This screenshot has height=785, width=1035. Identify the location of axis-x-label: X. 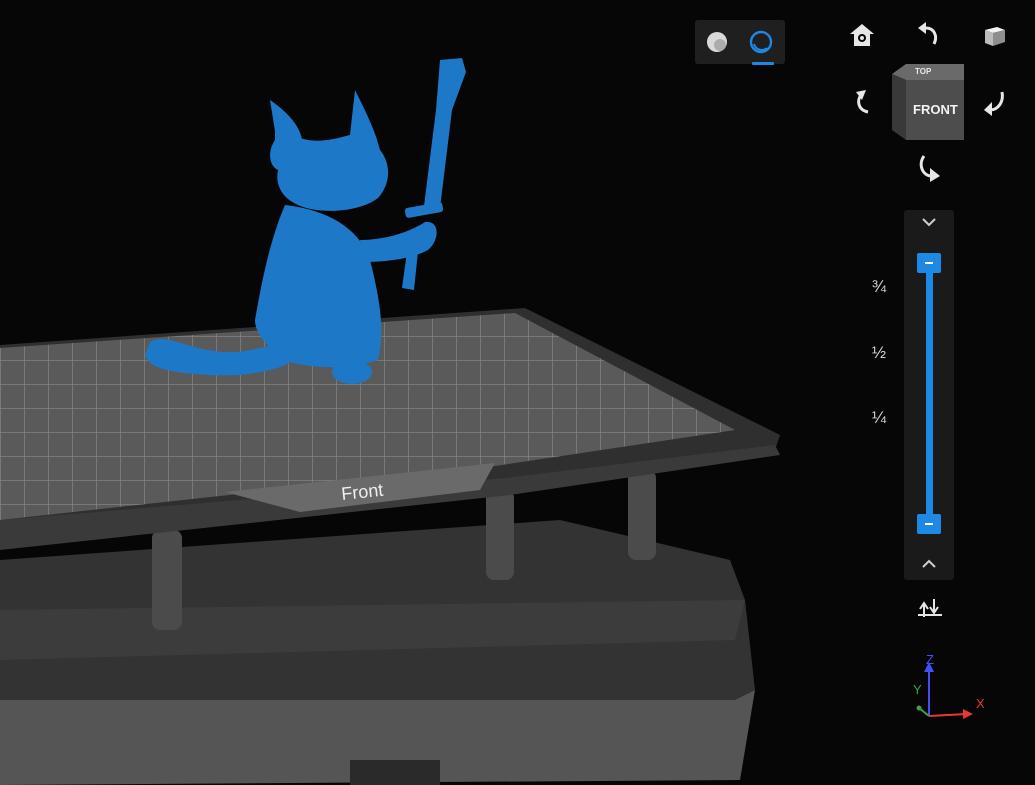
(980, 703).